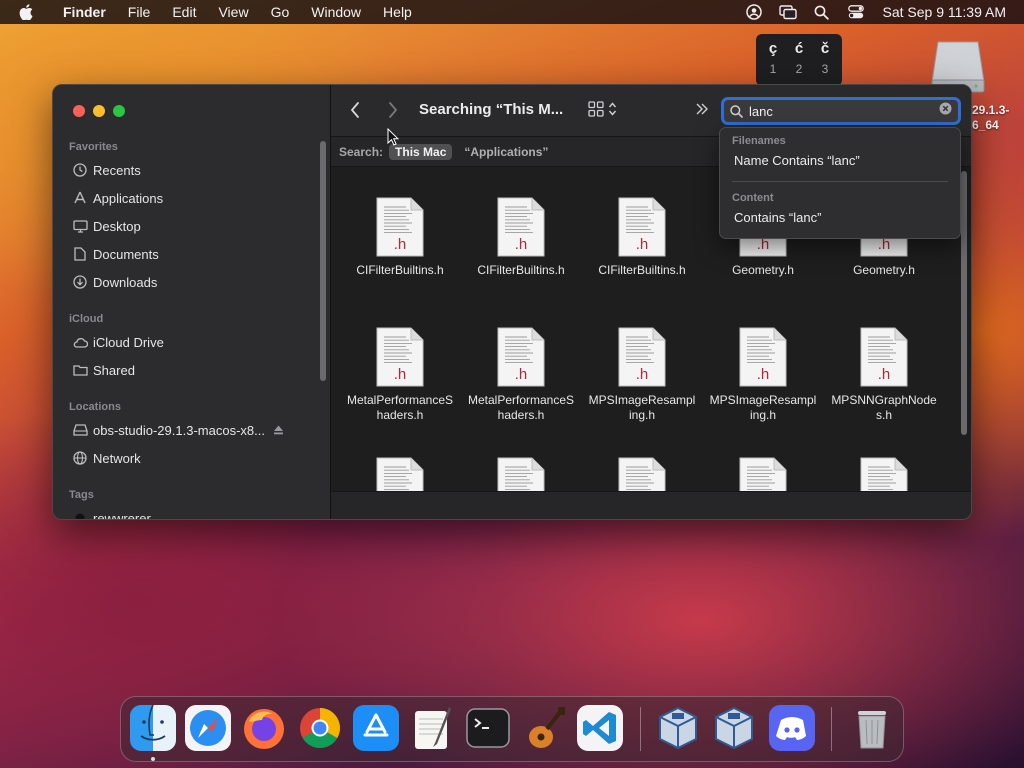 This screenshot has width=1024, height=768. What do you see at coordinates (792, 728) in the screenshot?
I see `discord-app-icon` at bounding box center [792, 728].